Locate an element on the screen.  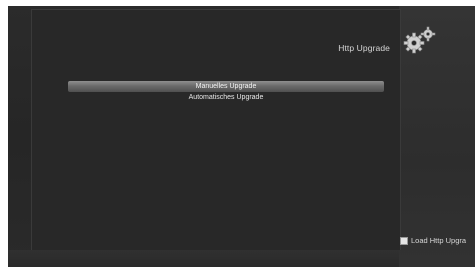
panel-divider is located at coordinates (216, 9).